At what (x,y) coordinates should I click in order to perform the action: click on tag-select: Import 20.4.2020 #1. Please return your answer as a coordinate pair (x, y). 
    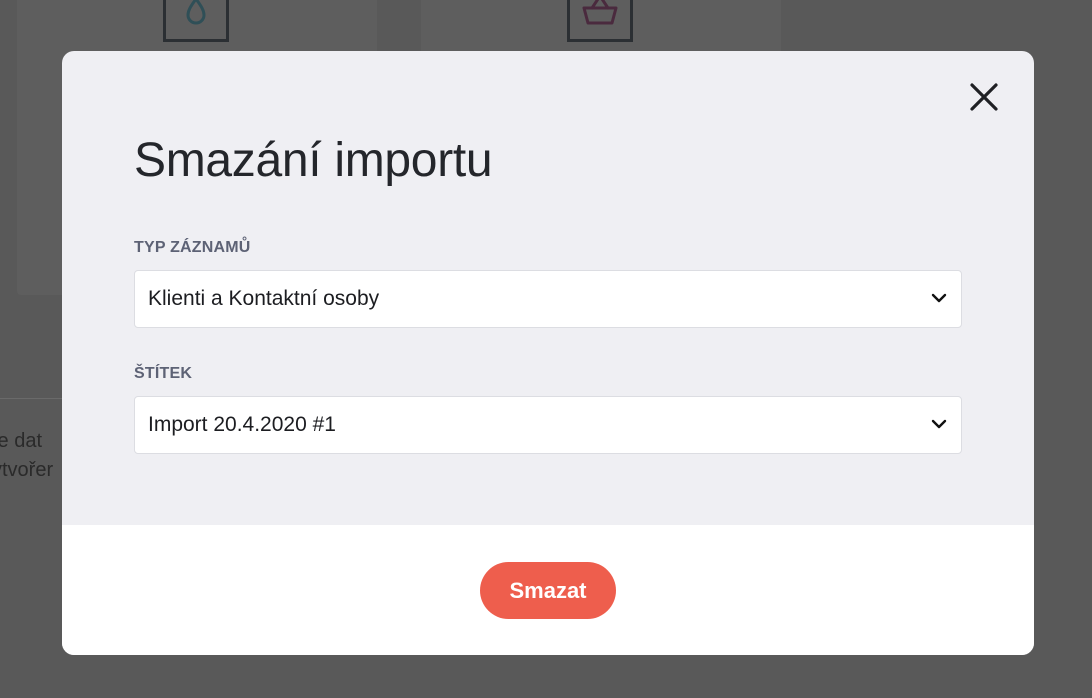
    Looking at the image, I should click on (548, 425).